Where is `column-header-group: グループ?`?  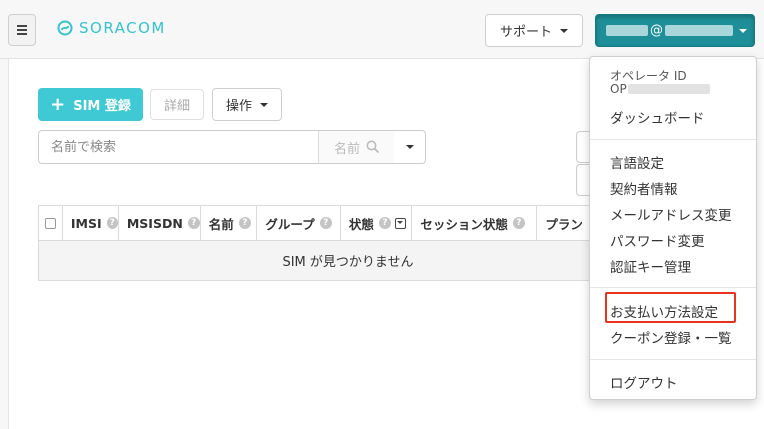 column-header-group: グループ? is located at coordinates (299, 223).